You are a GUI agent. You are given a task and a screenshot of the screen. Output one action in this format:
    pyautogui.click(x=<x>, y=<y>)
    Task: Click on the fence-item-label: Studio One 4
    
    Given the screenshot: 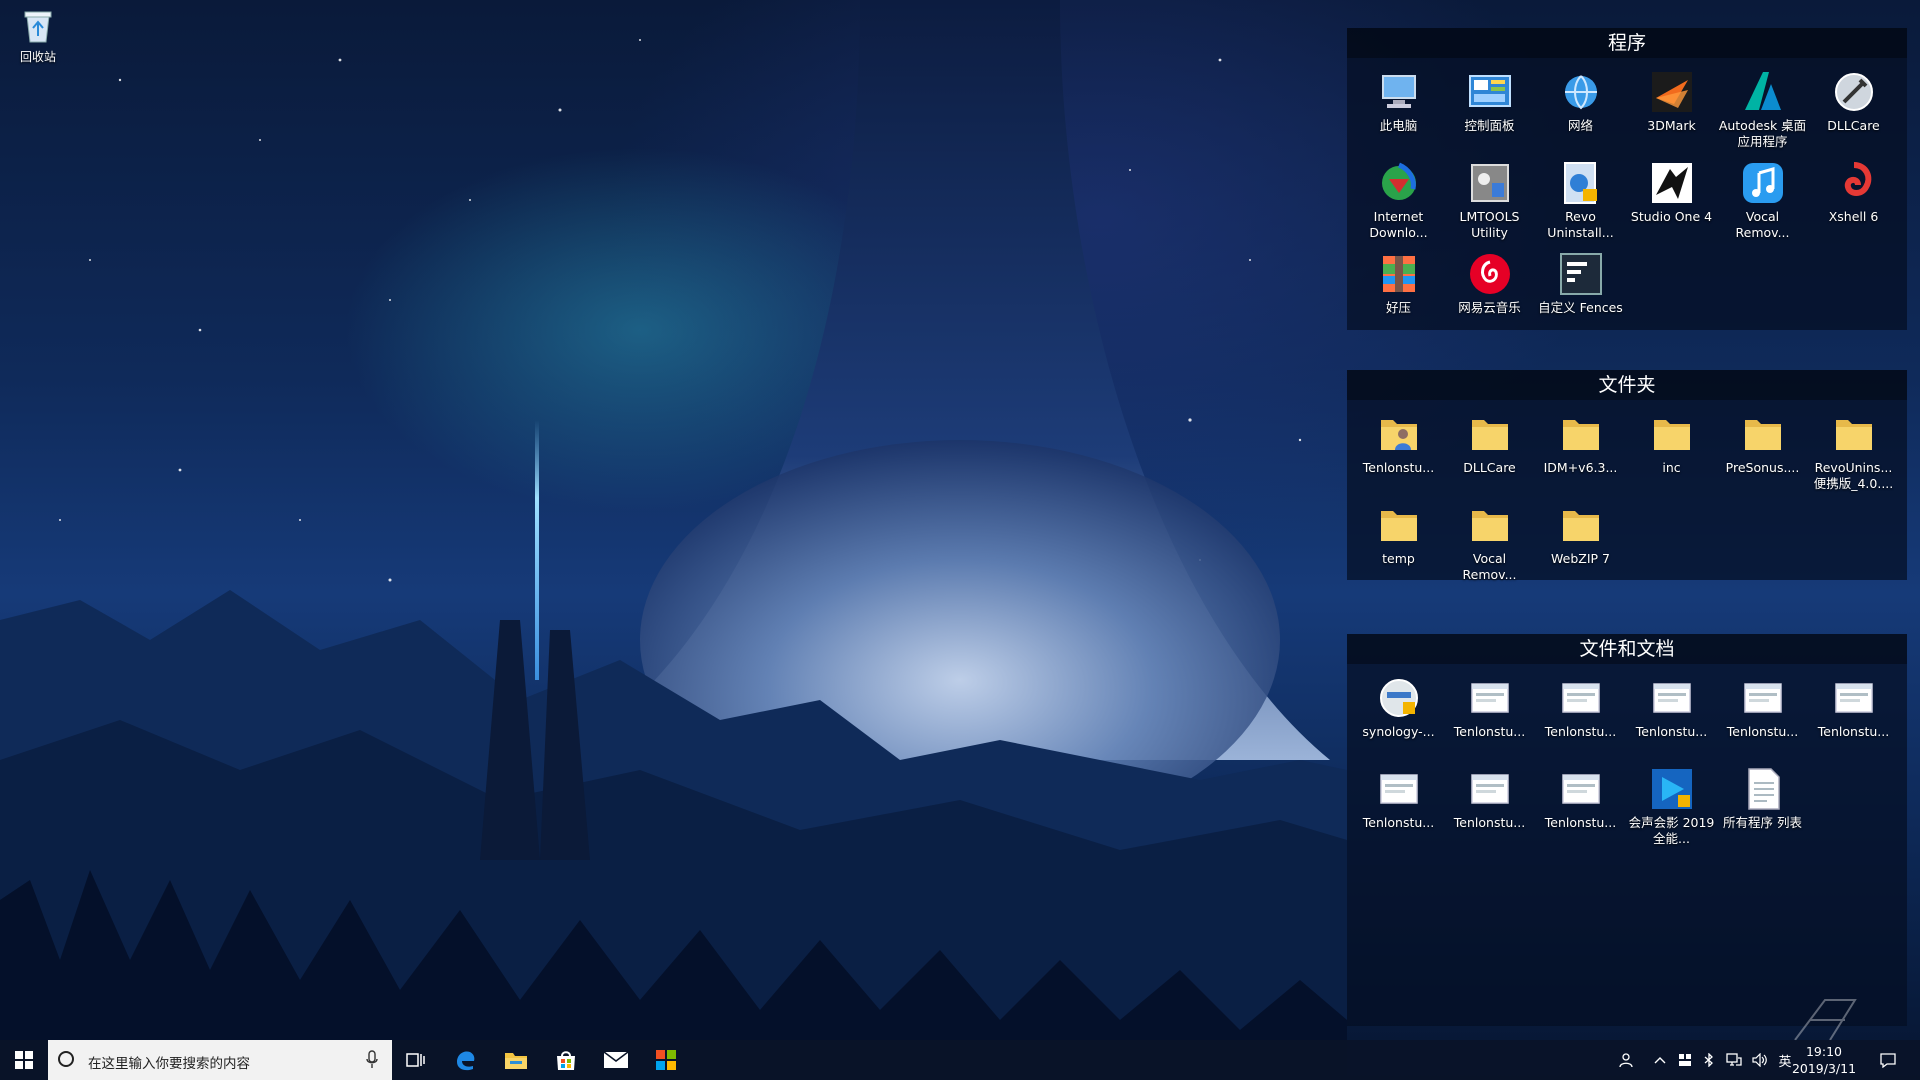 What is the action you would take?
    pyautogui.click(x=1671, y=216)
    